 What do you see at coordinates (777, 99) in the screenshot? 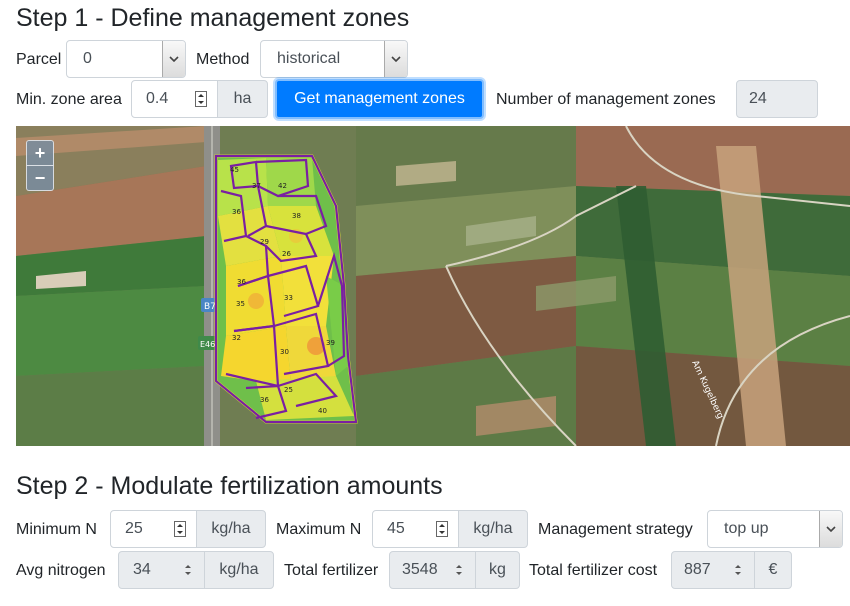
I see `num-zones-value: 24` at bounding box center [777, 99].